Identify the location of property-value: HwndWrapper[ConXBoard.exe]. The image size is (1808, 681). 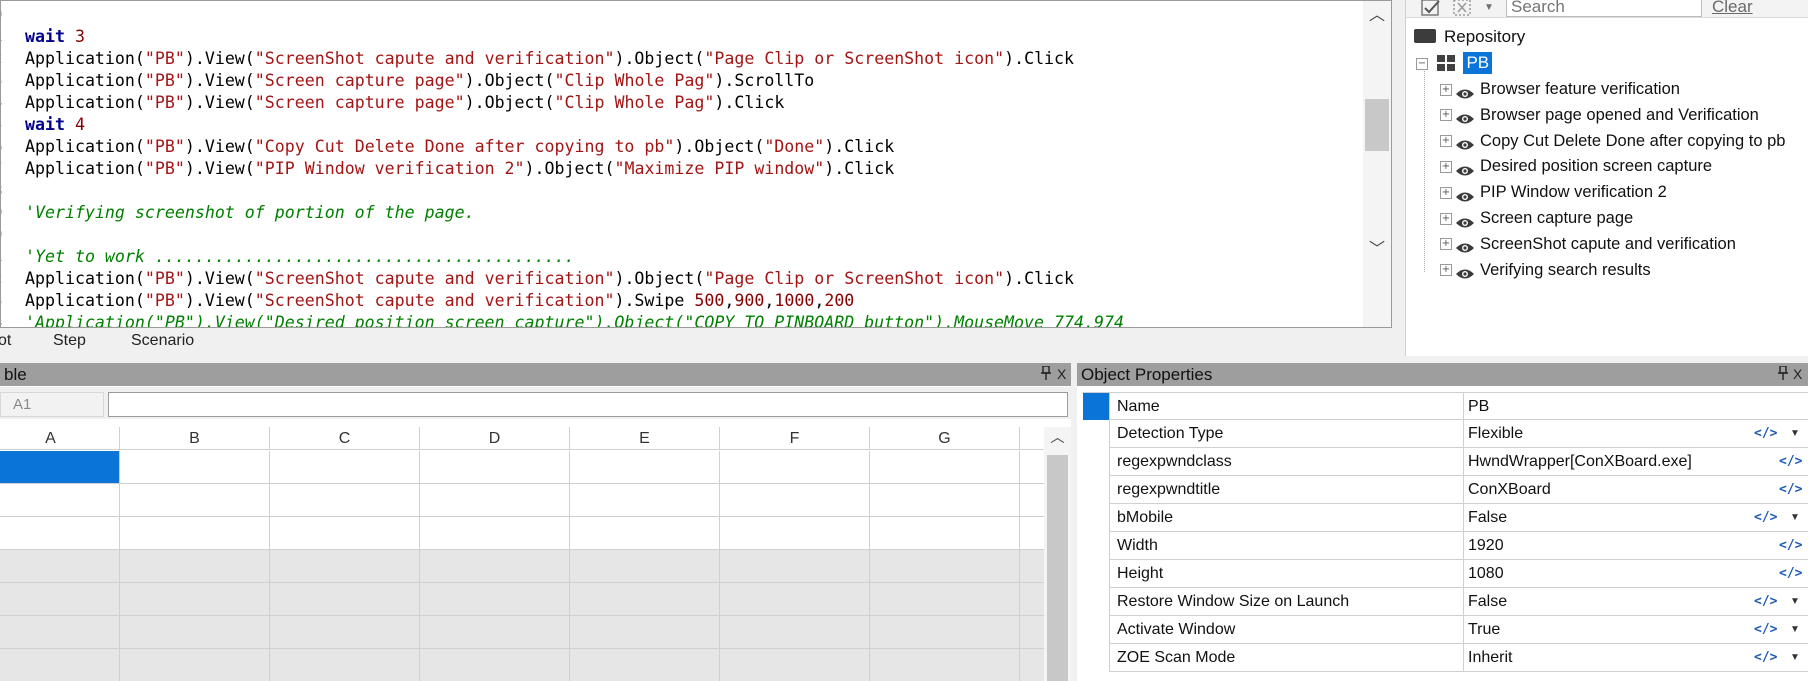
(1580, 462).